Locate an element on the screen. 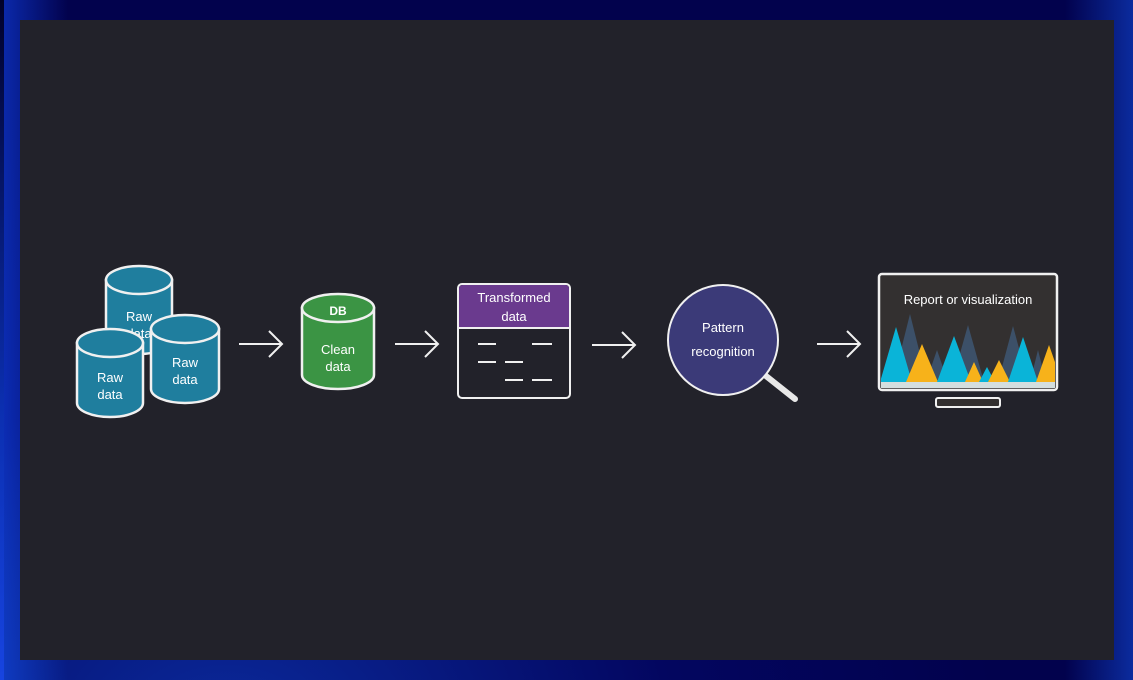  magnifying-glass-icon: Pattern recognition is located at coordinates (732, 343).